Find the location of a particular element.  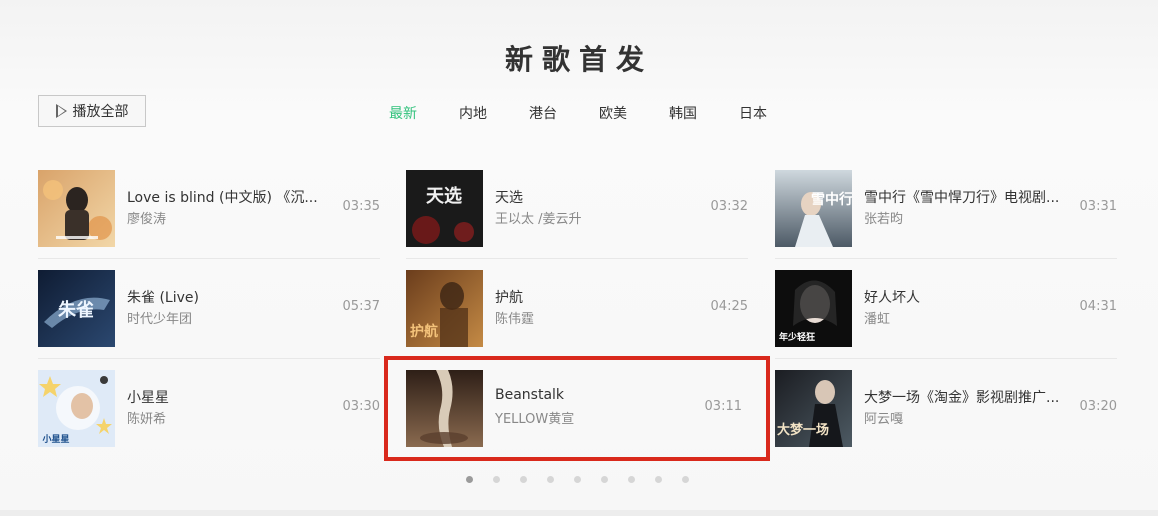

song-artist: 陈妍希 is located at coordinates (227, 417).